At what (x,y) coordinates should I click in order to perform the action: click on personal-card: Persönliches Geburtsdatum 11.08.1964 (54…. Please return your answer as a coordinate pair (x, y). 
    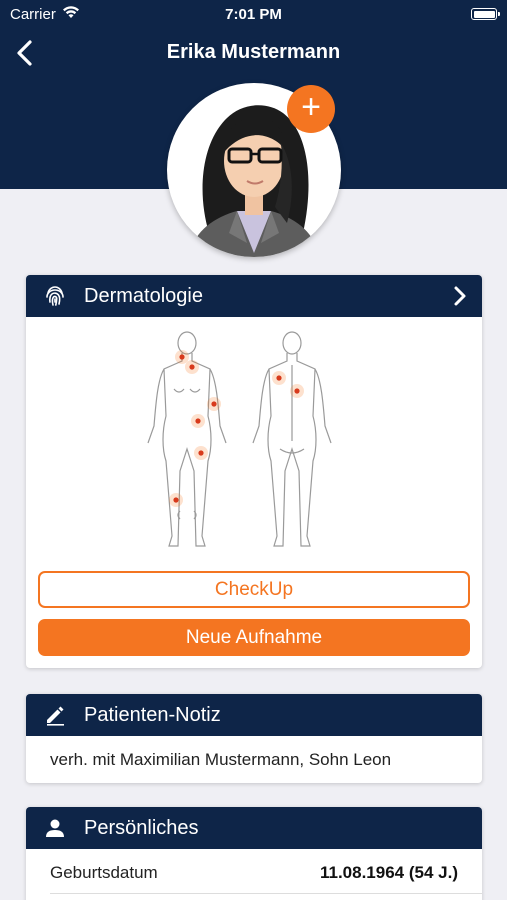
    Looking at the image, I should click on (254, 853).